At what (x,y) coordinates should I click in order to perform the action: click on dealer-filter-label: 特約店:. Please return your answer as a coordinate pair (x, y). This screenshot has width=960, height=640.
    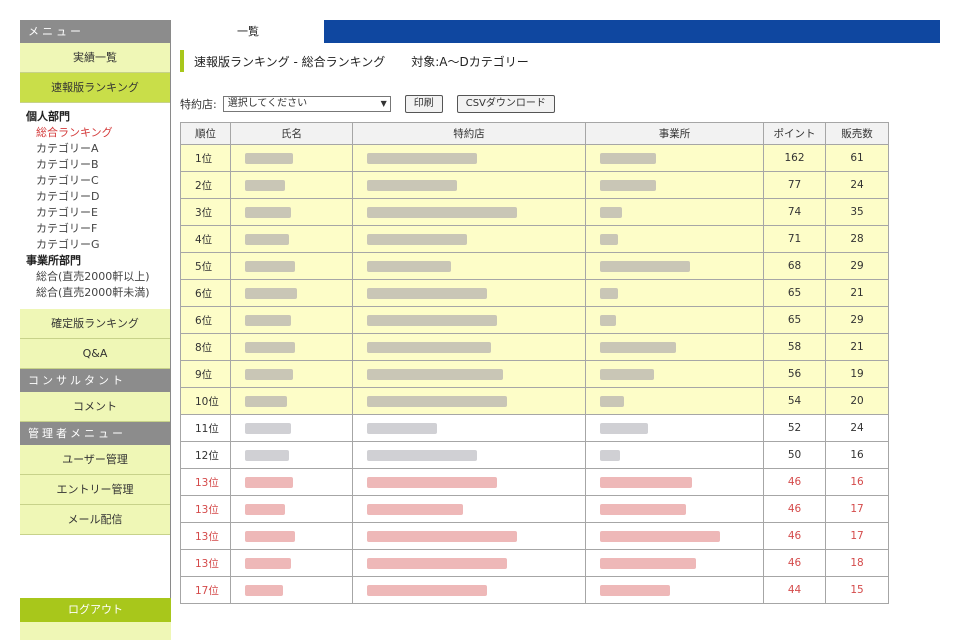
    Looking at the image, I should click on (198, 104).